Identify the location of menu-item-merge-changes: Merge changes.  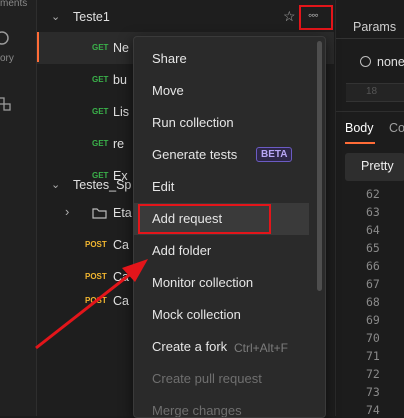
(221, 406).